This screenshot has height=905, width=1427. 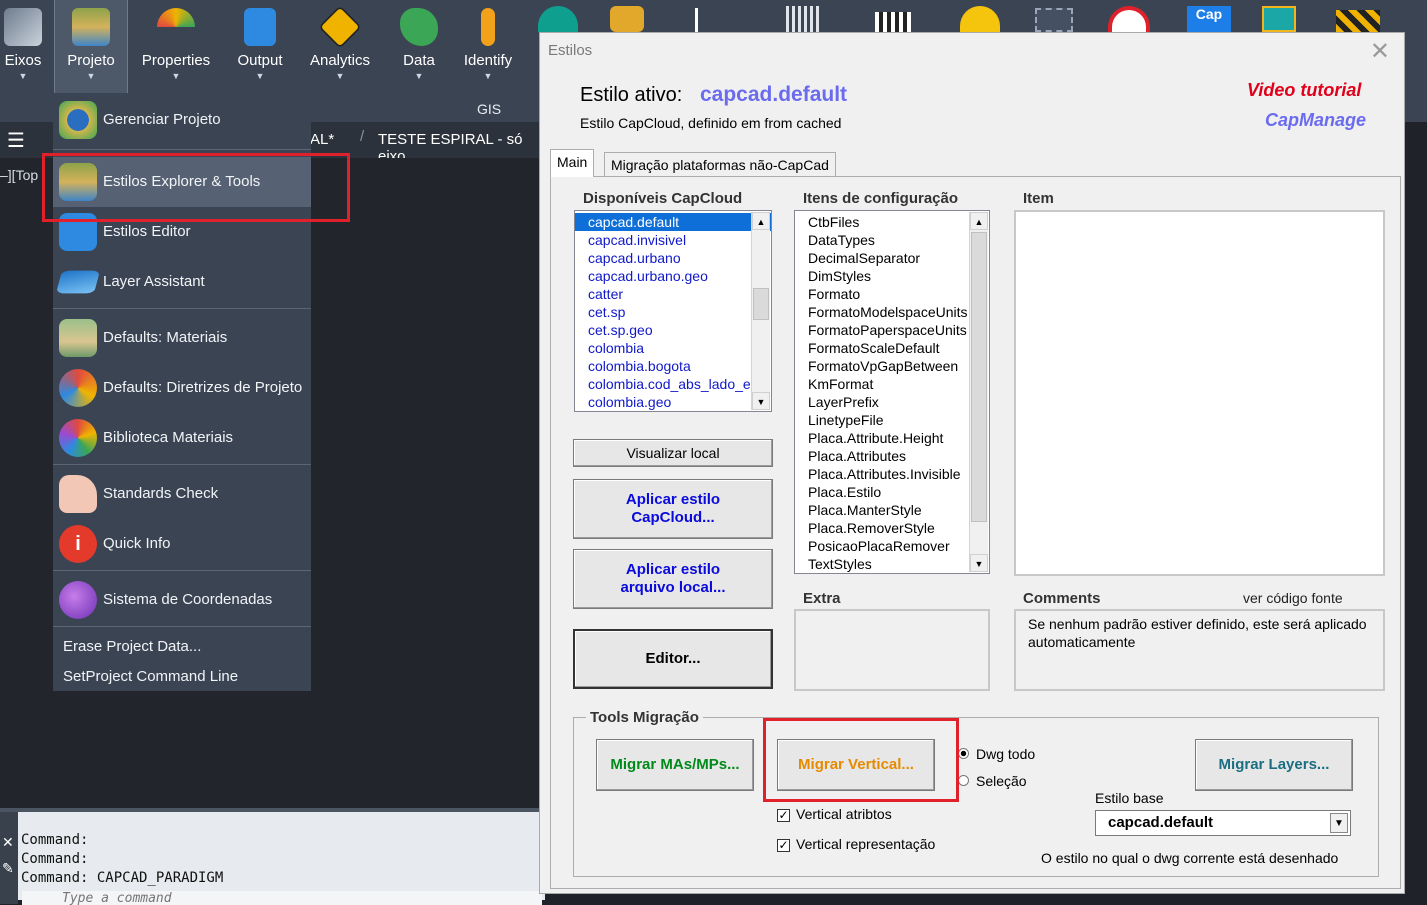 What do you see at coordinates (1358, 21) in the screenshot?
I see `barrier-icon` at bounding box center [1358, 21].